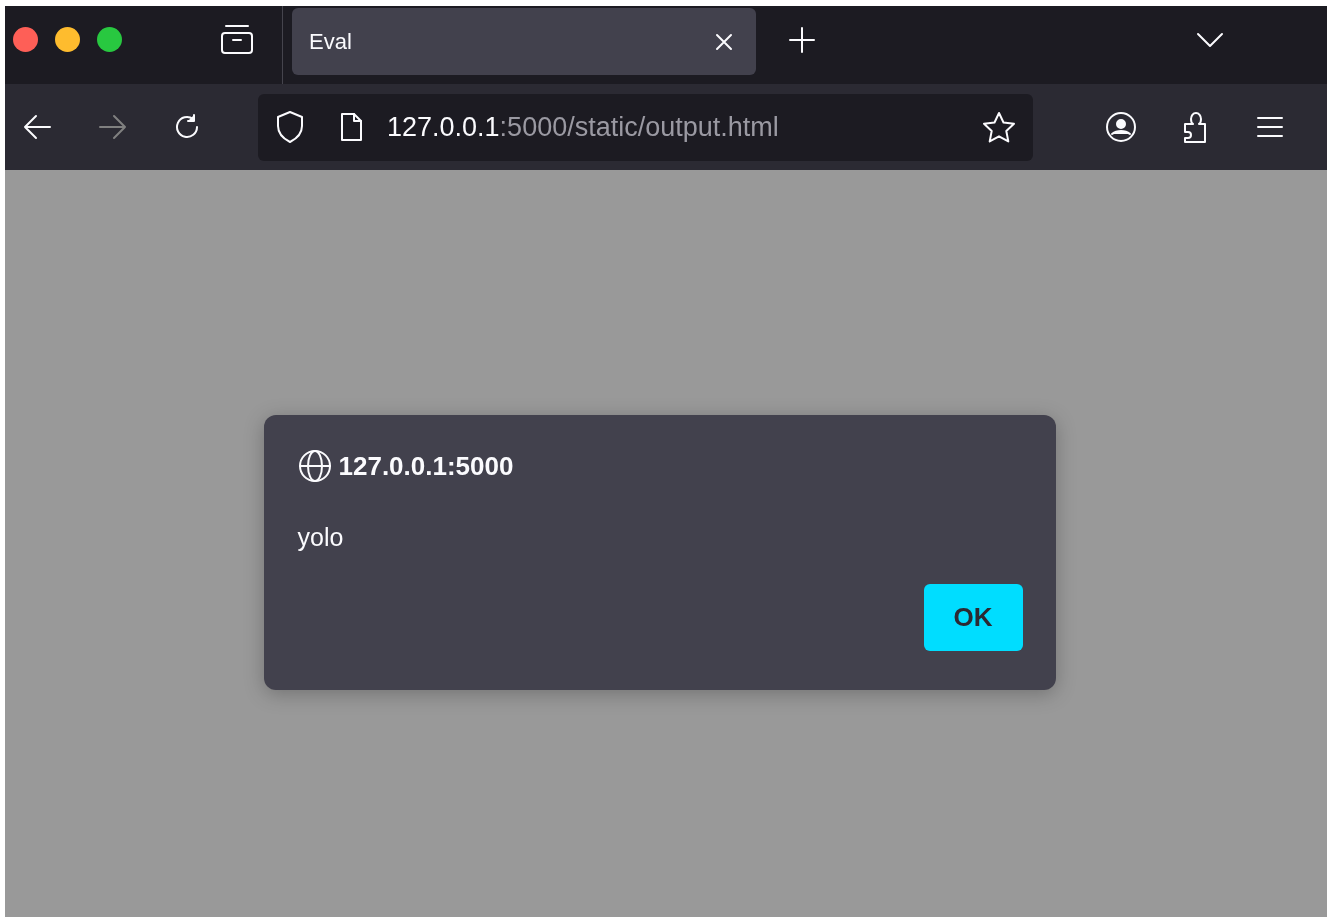  What do you see at coordinates (37, 127) in the screenshot?
I see `back-arrow-icon` at bounding box center [37, 127].